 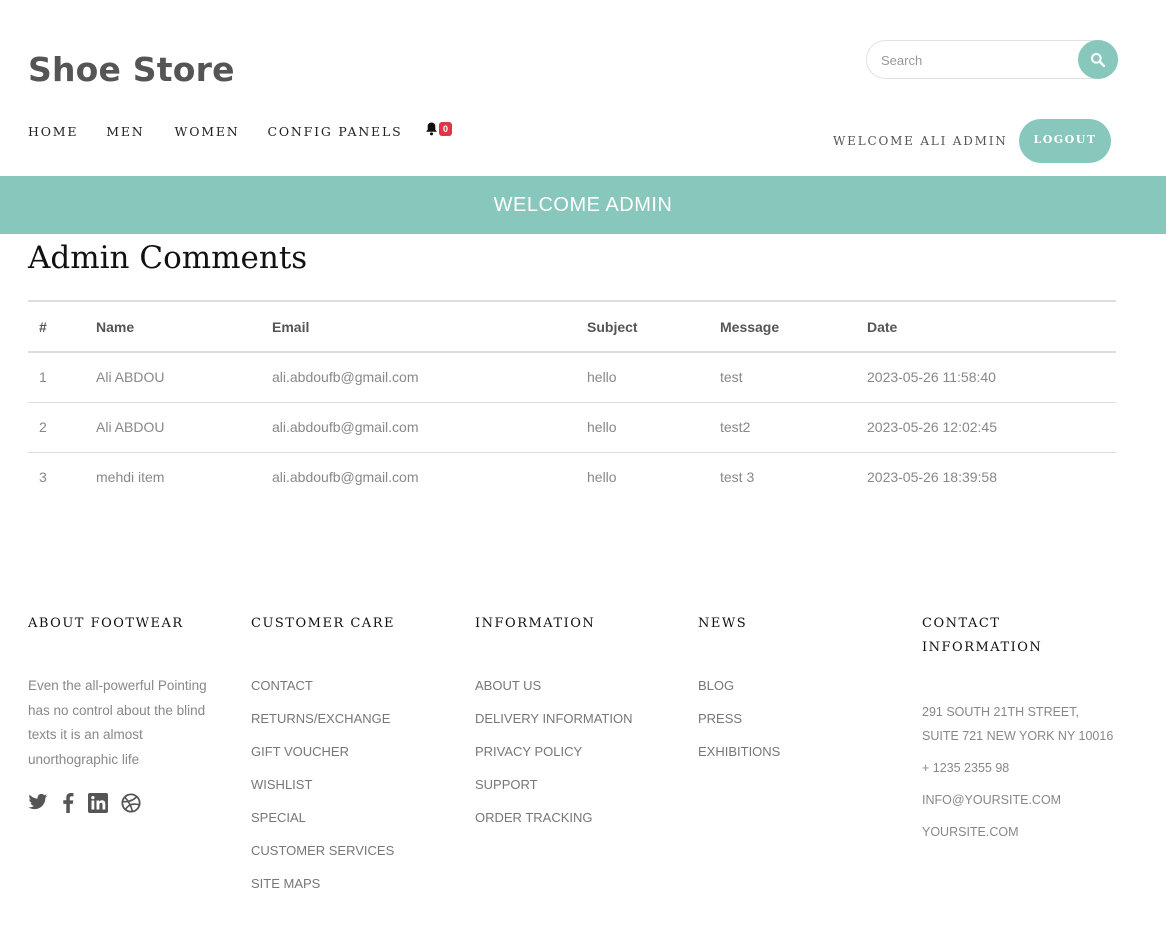 I want to click on cell-name: mehdi item, so click(x=130, y=477).